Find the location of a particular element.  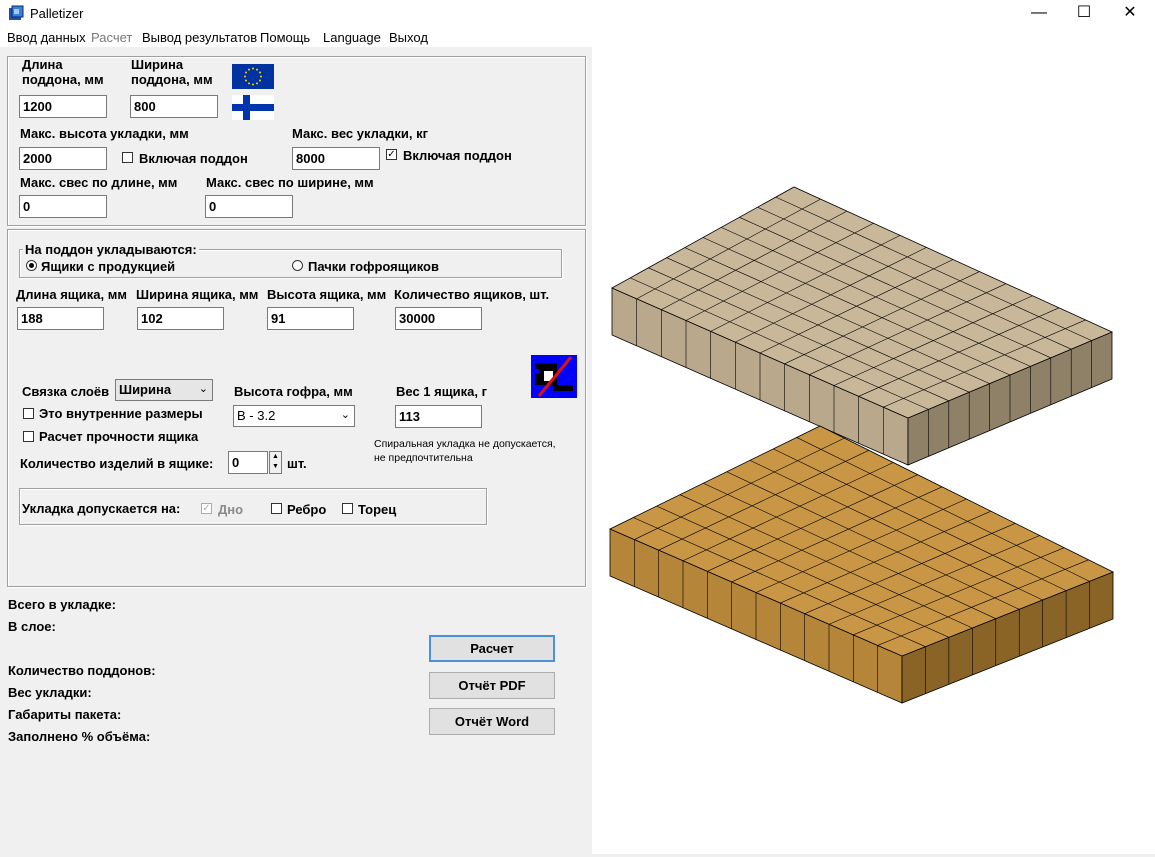

orientation-bottom-checkbox: ✓ is located at coordinates (206, 508).